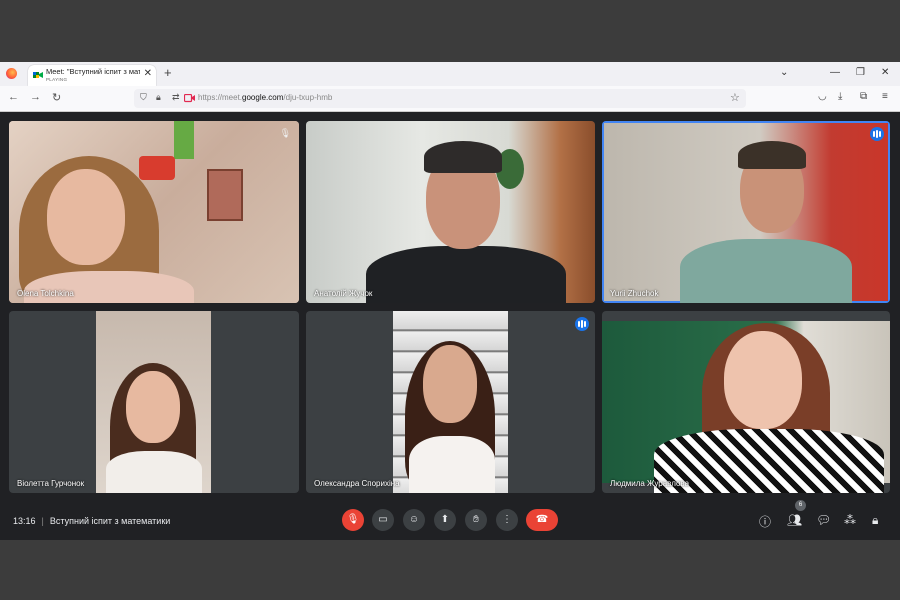  I want to click on url-prefix: https://meet., so click(220, 97).